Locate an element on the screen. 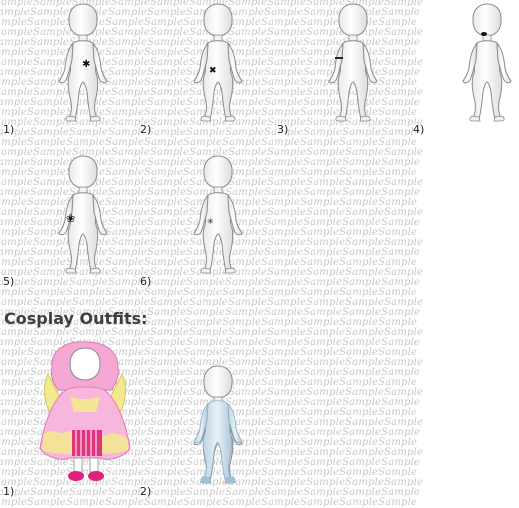  cosplay-blue-outfit-figure is located at coordinates (218, 424).